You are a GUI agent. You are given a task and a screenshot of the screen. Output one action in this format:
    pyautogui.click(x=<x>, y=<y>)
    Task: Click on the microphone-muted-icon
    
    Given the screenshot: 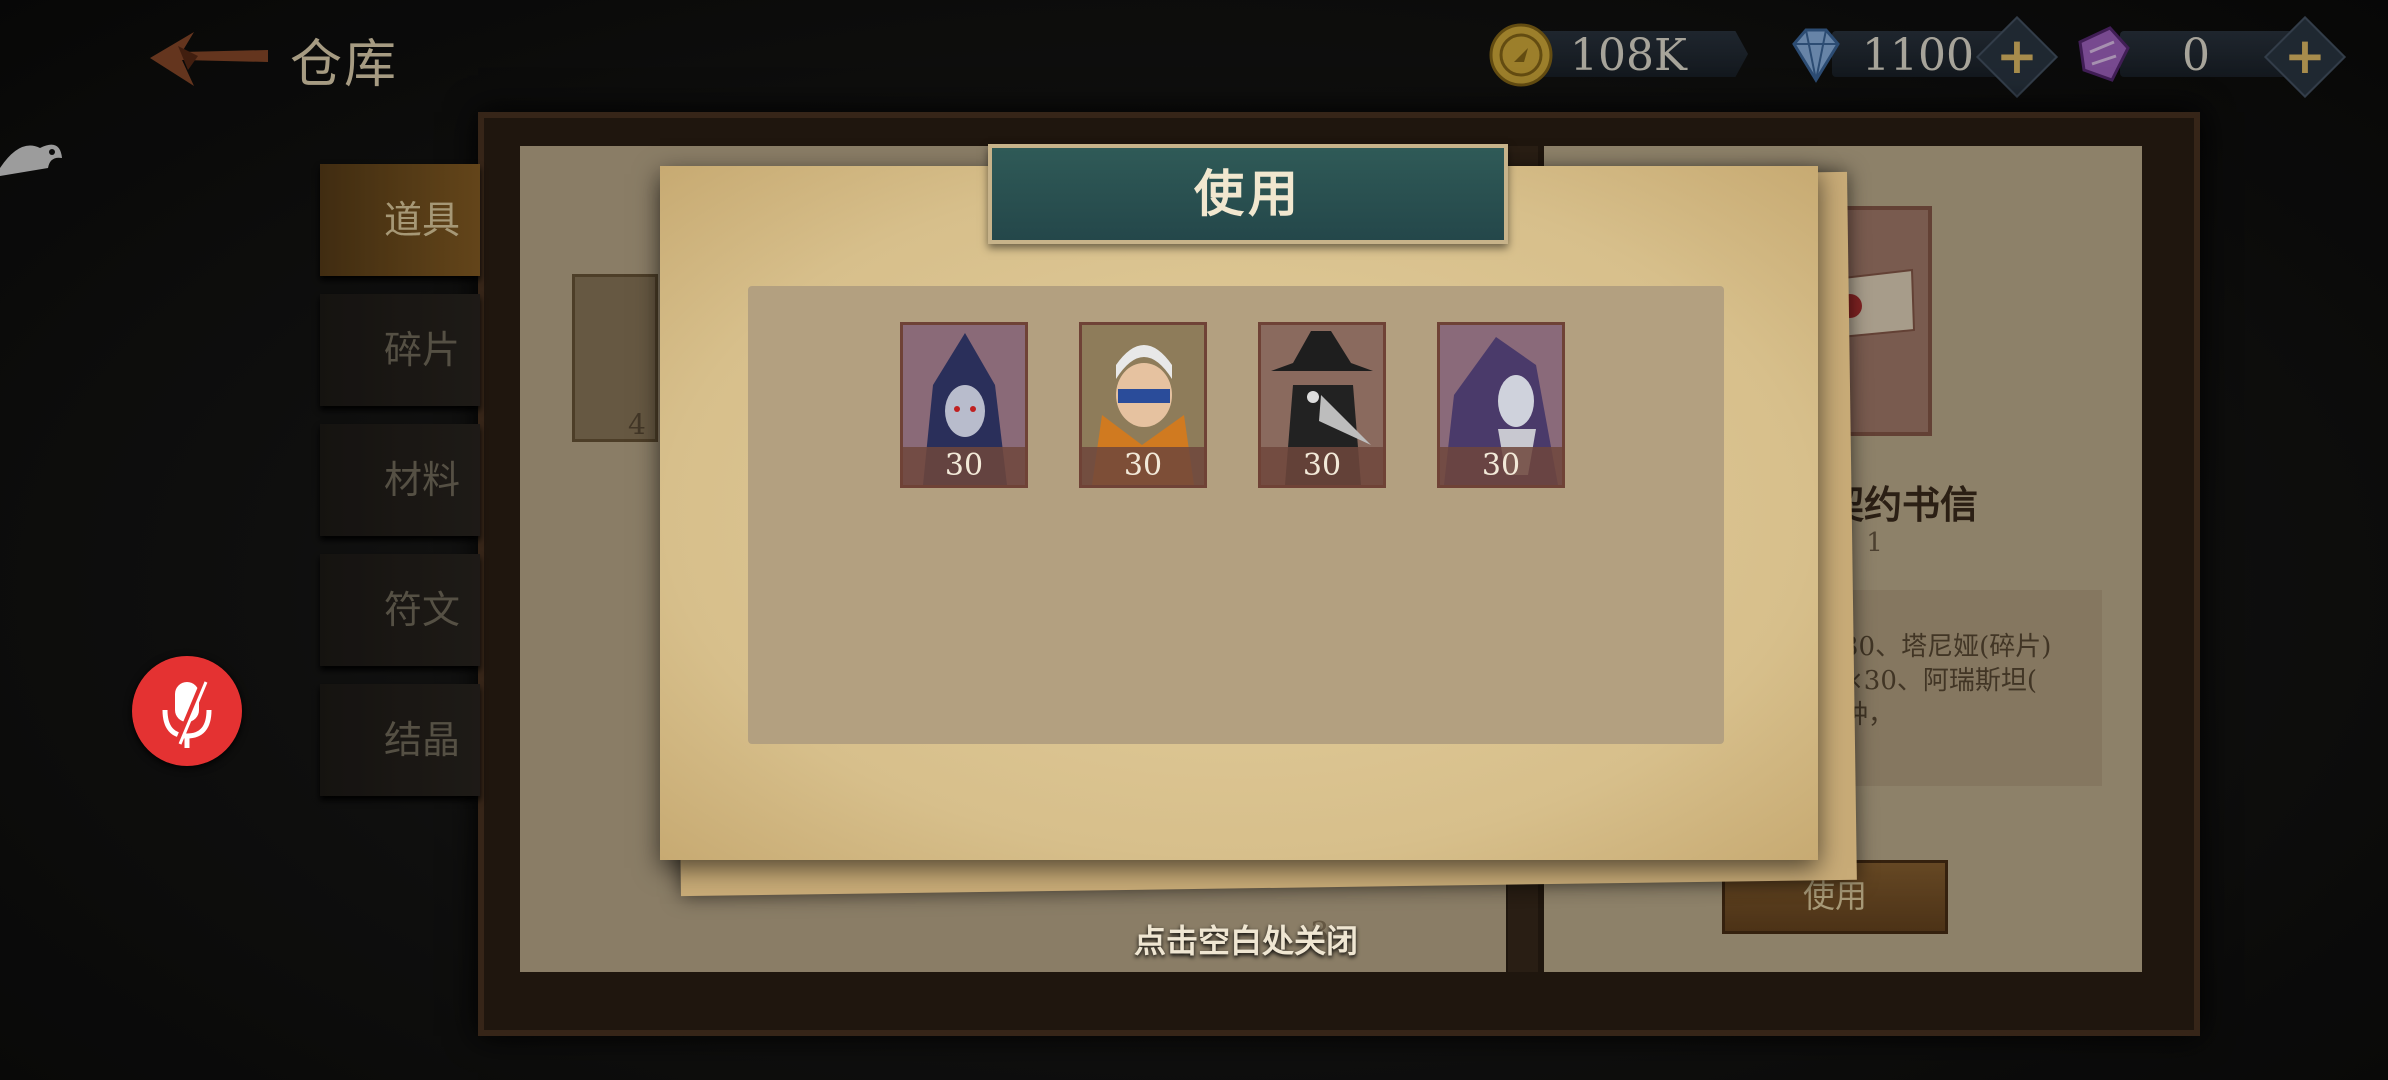 What is the action you would take?
    pyautogui.click(x=187, y=713)
    